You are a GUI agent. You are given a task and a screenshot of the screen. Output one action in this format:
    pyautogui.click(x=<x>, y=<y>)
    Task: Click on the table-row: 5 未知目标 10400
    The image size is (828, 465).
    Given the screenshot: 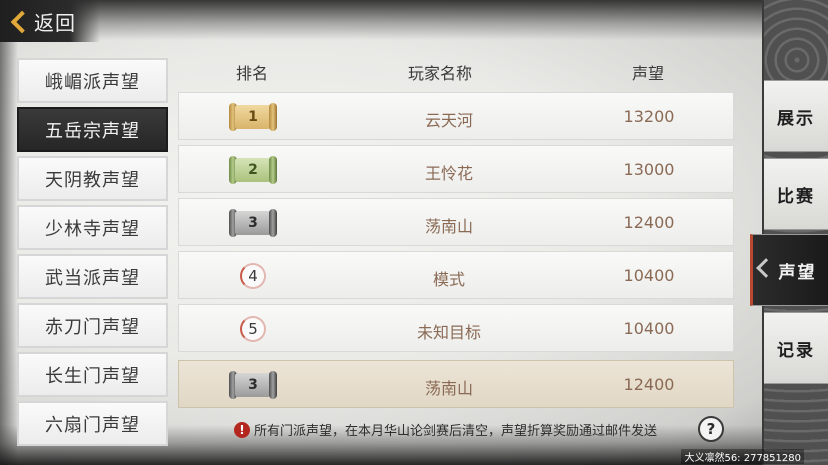 What is the action you would take?
    pyautogui.click(x=456, y=328)
    